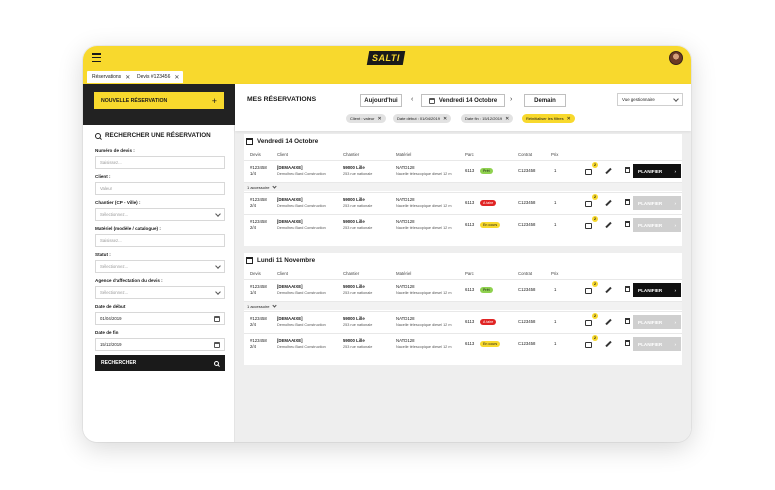 This screenshot has height=490, width=775. Describe the element at coordinates (96, 57) in the screenshot. I see `menu-icon` at that location.